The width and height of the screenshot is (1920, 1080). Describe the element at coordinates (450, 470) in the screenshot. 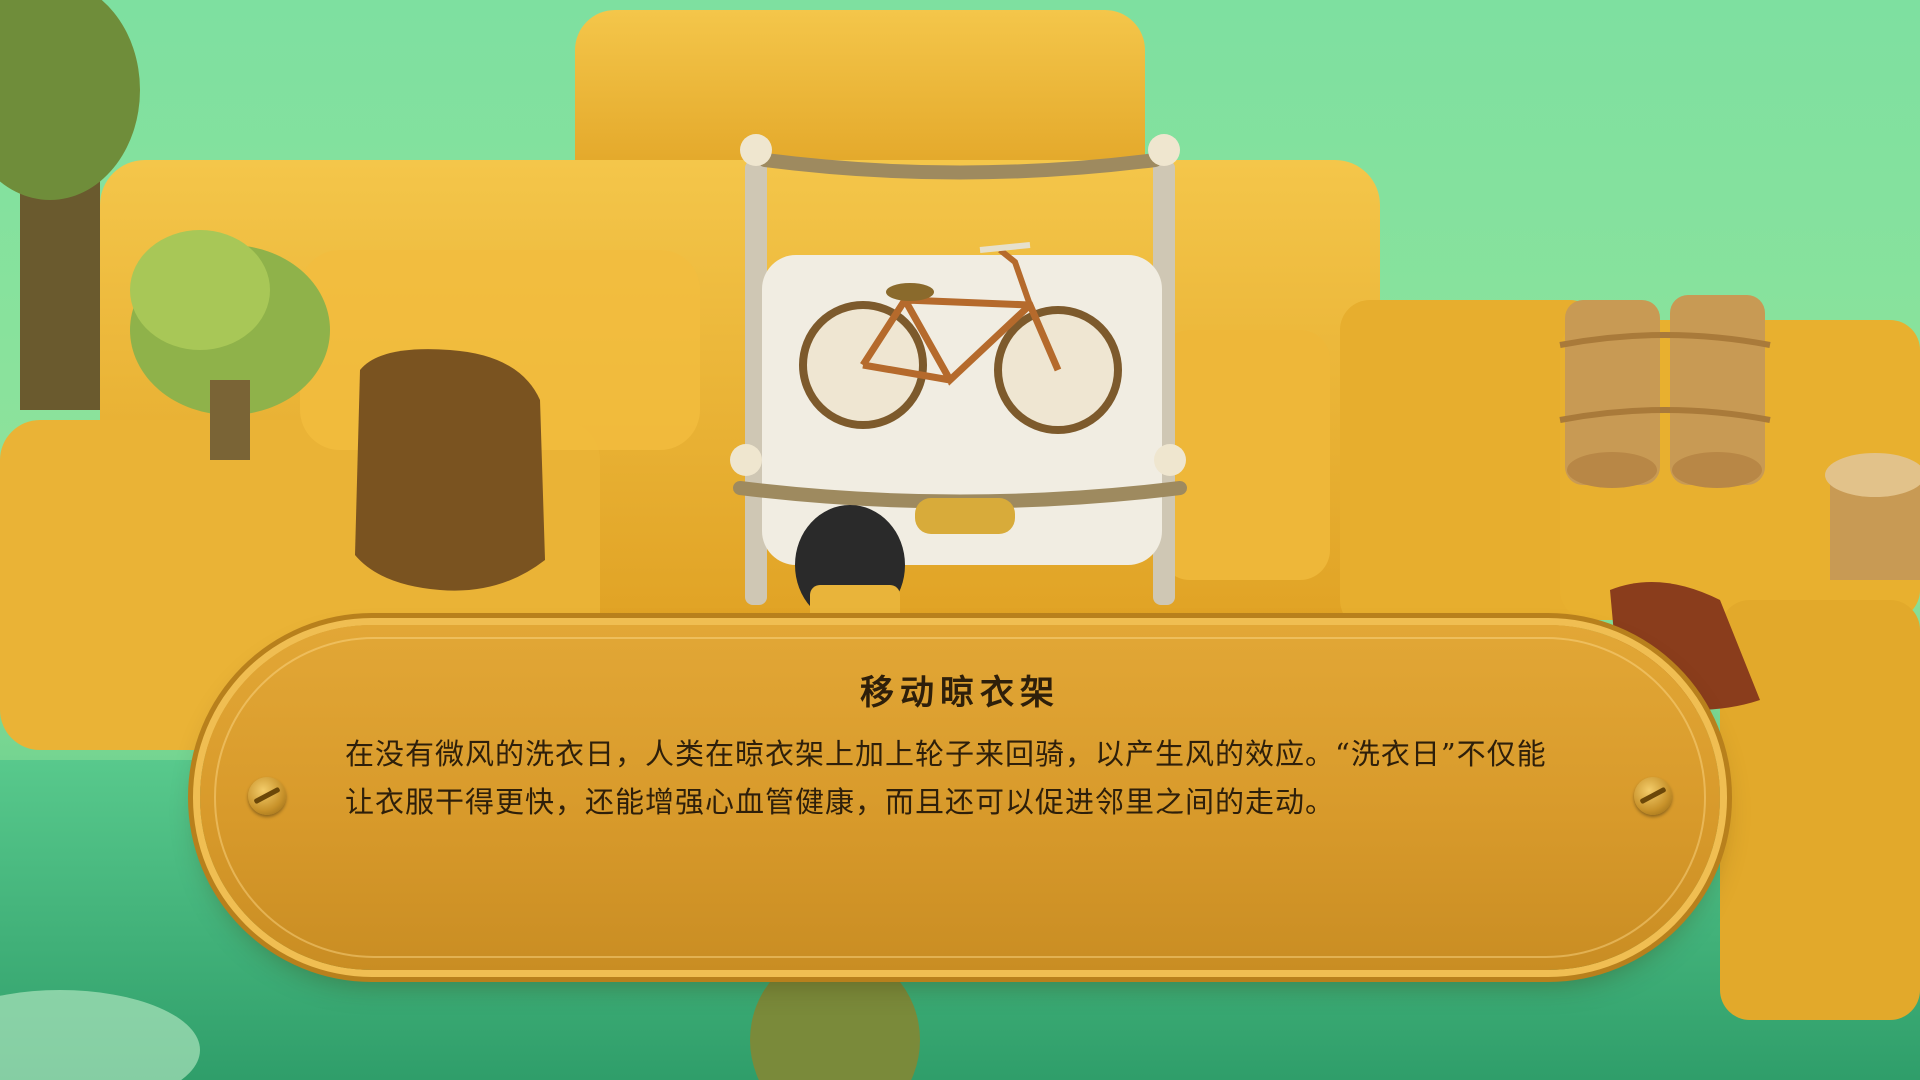

I see `rock` at that location.